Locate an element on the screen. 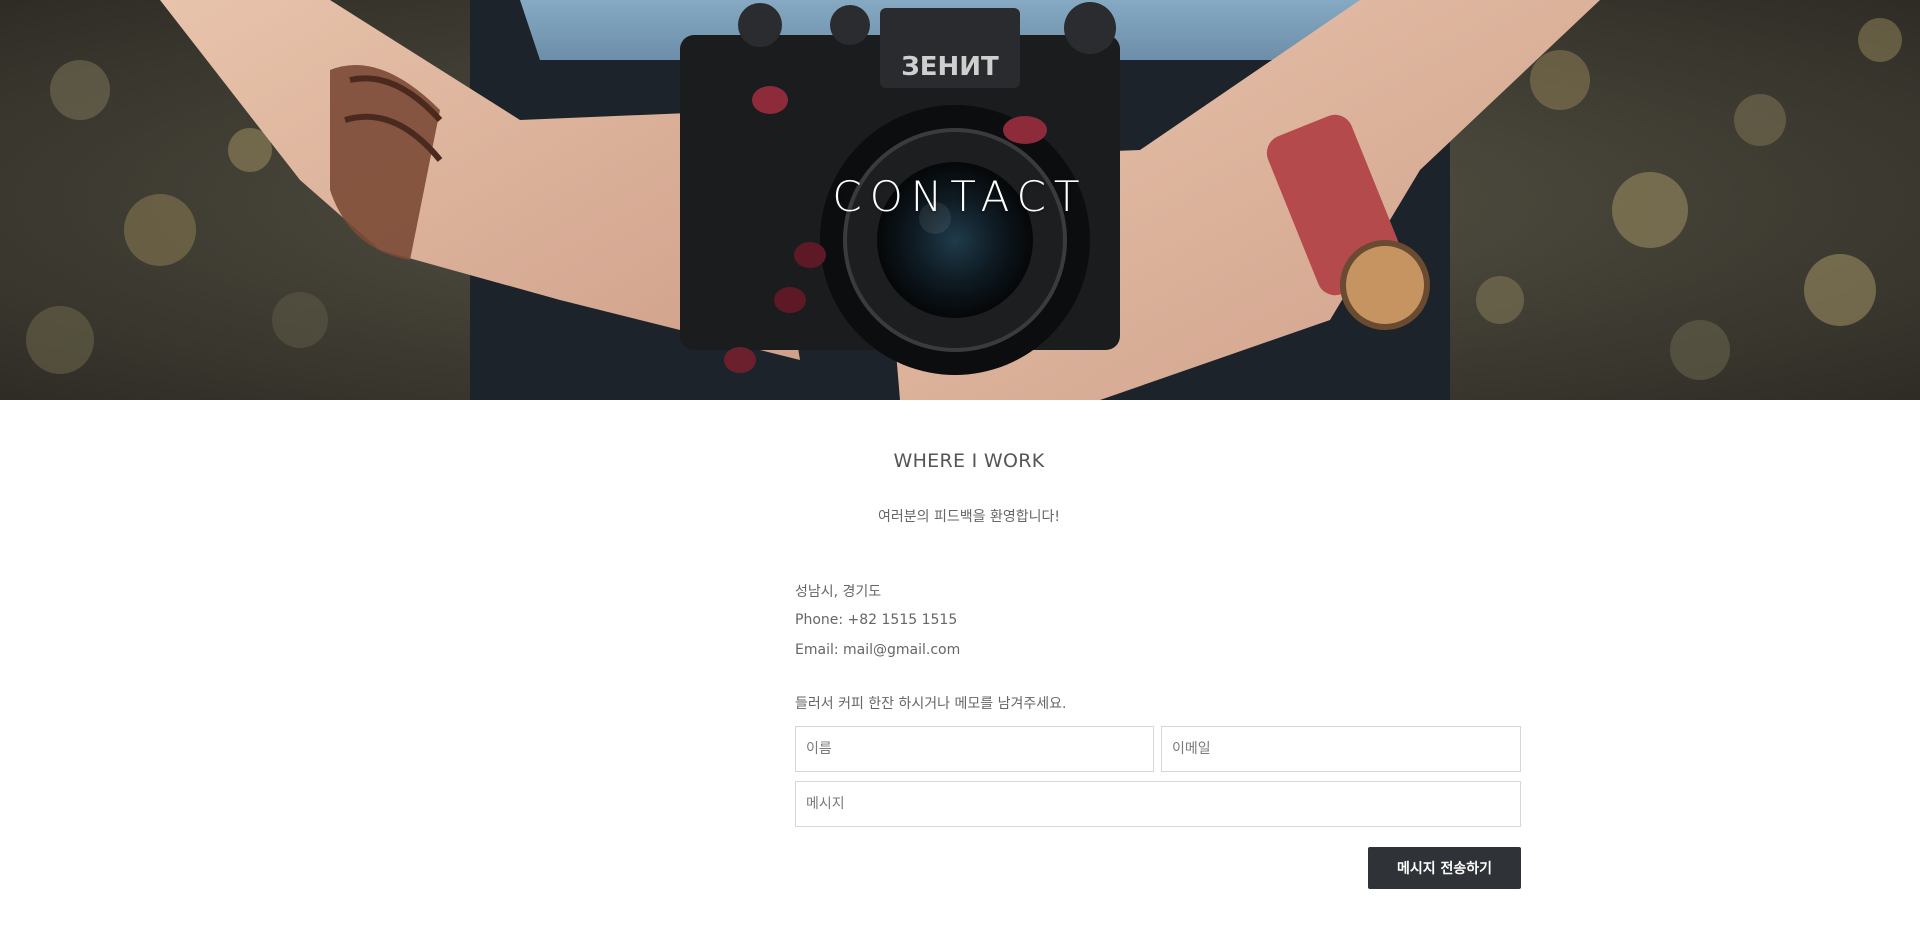  camera-brand-text: ЗЕНИТ is located at coordinates (950, 67).